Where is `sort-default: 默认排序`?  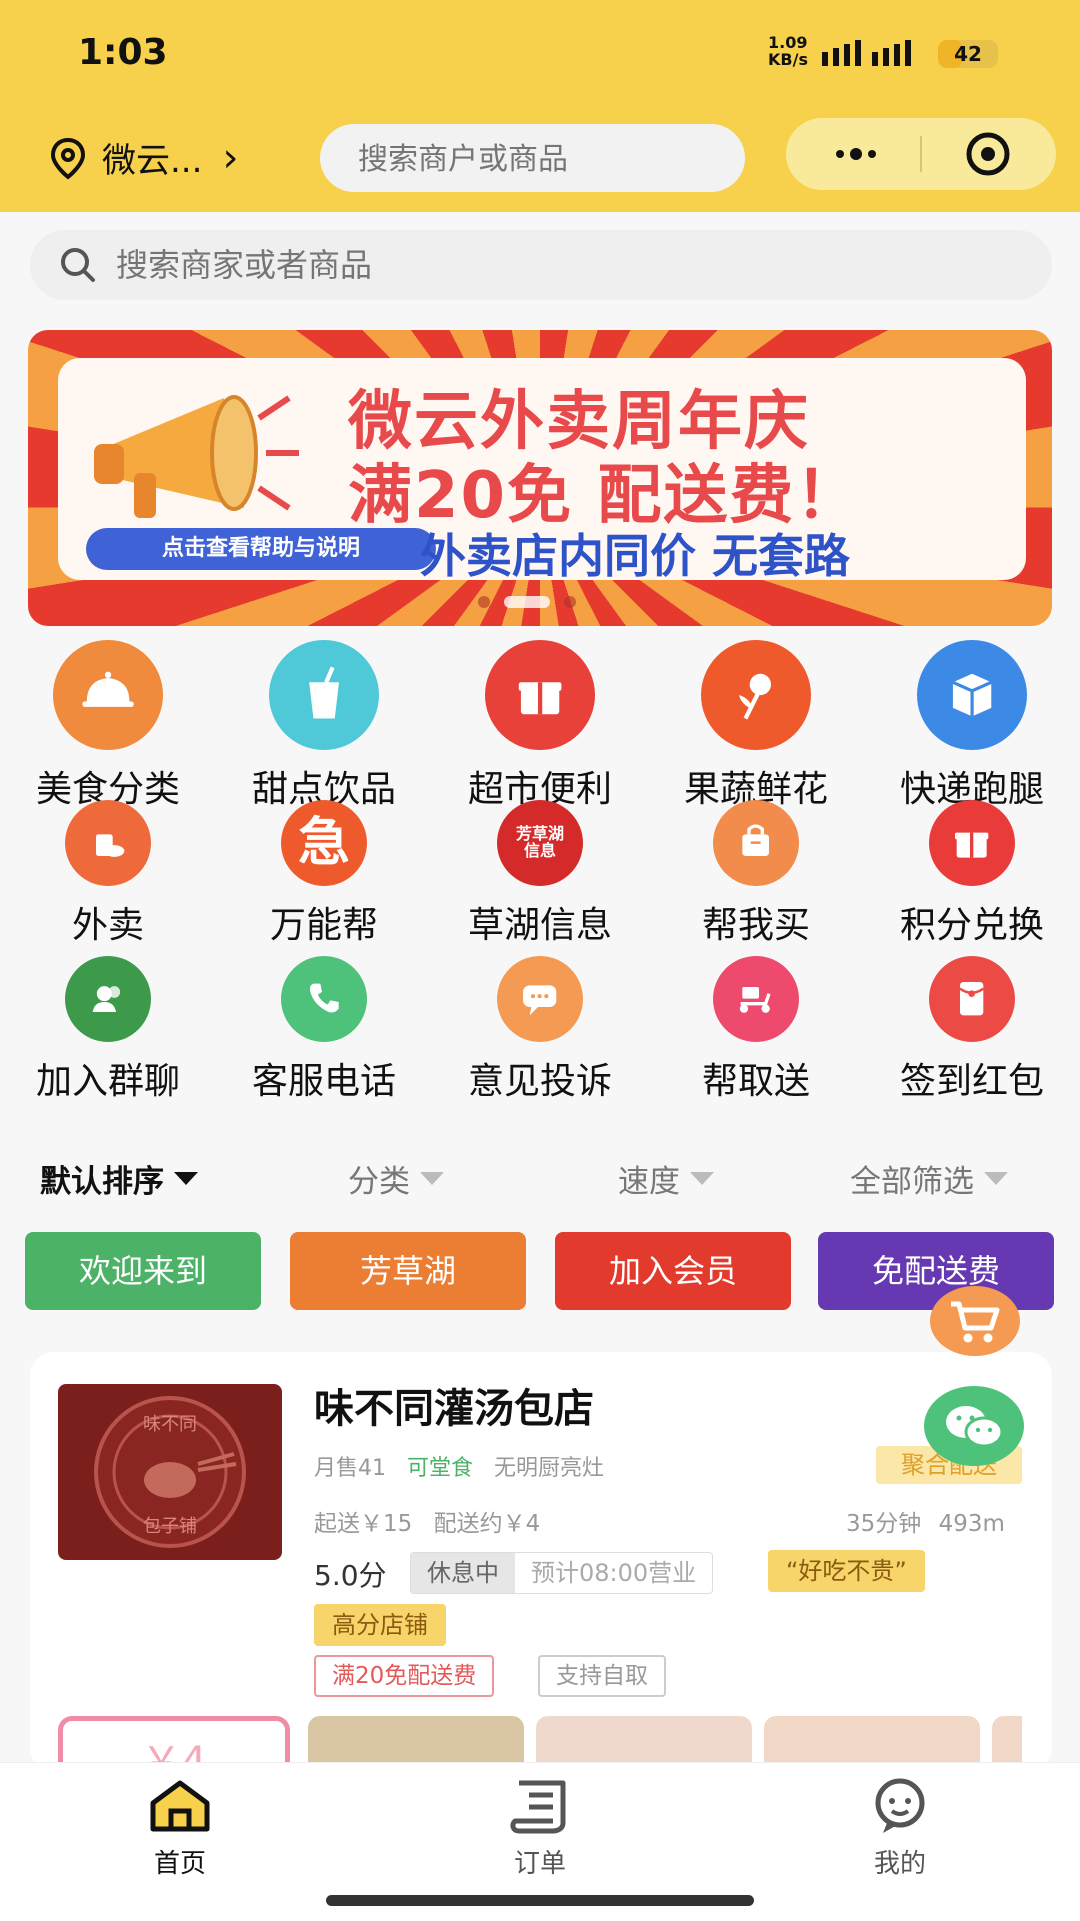
sort-default: 默认排序 is located at coordinates (119, 1178).